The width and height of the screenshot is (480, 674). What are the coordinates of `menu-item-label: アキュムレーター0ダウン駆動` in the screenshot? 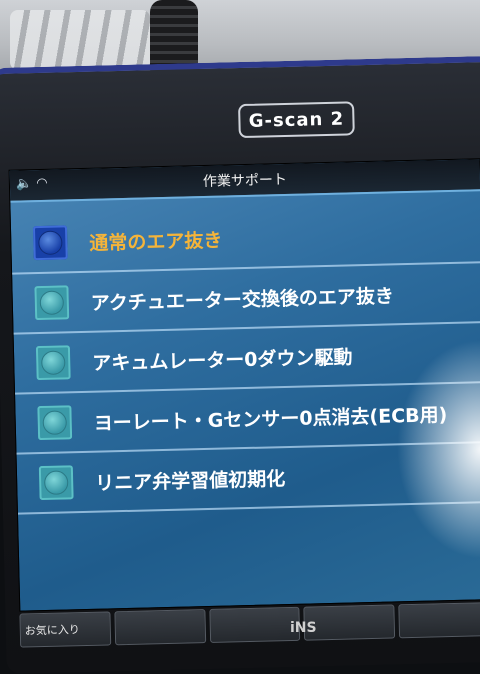 It's located at (222, 360).